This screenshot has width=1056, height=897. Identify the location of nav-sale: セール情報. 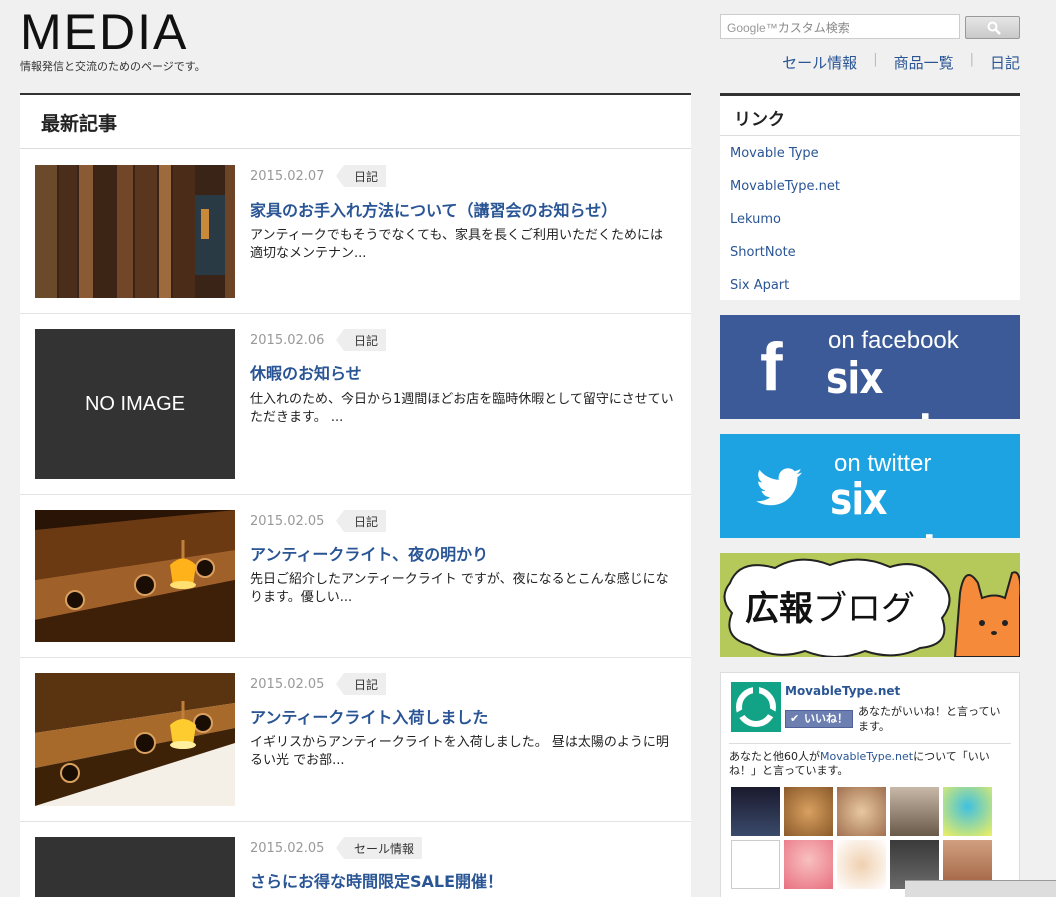
(819, 62).